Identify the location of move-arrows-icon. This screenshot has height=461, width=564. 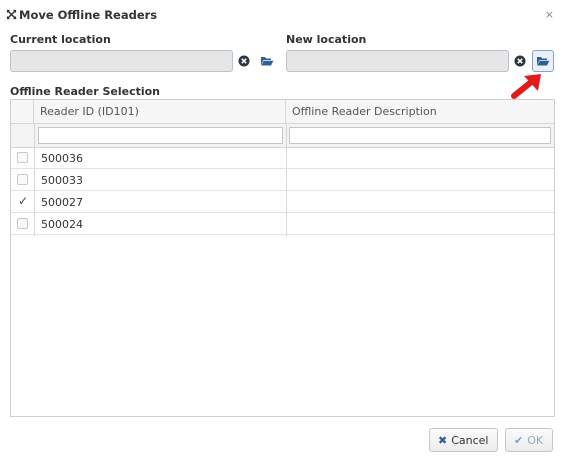
(11, 14).